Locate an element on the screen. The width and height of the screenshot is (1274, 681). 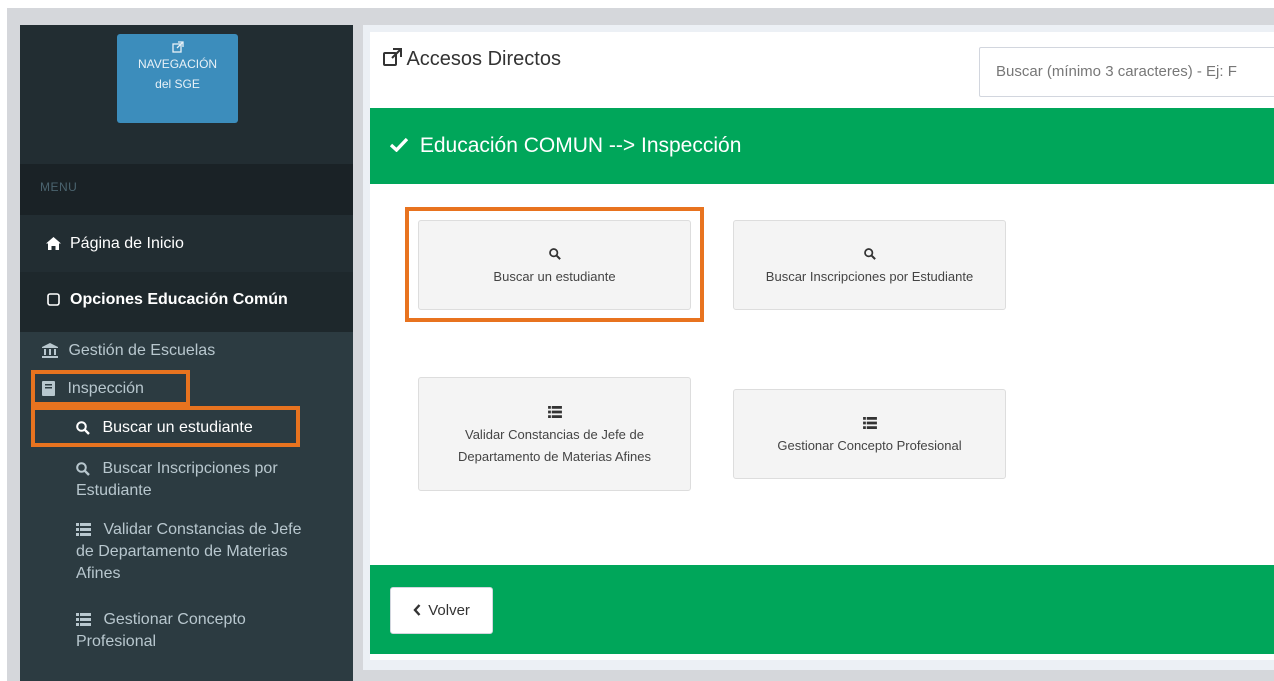
sidebar-item-opciones: Opciones Educación Común is located at coordinates (186, 302).